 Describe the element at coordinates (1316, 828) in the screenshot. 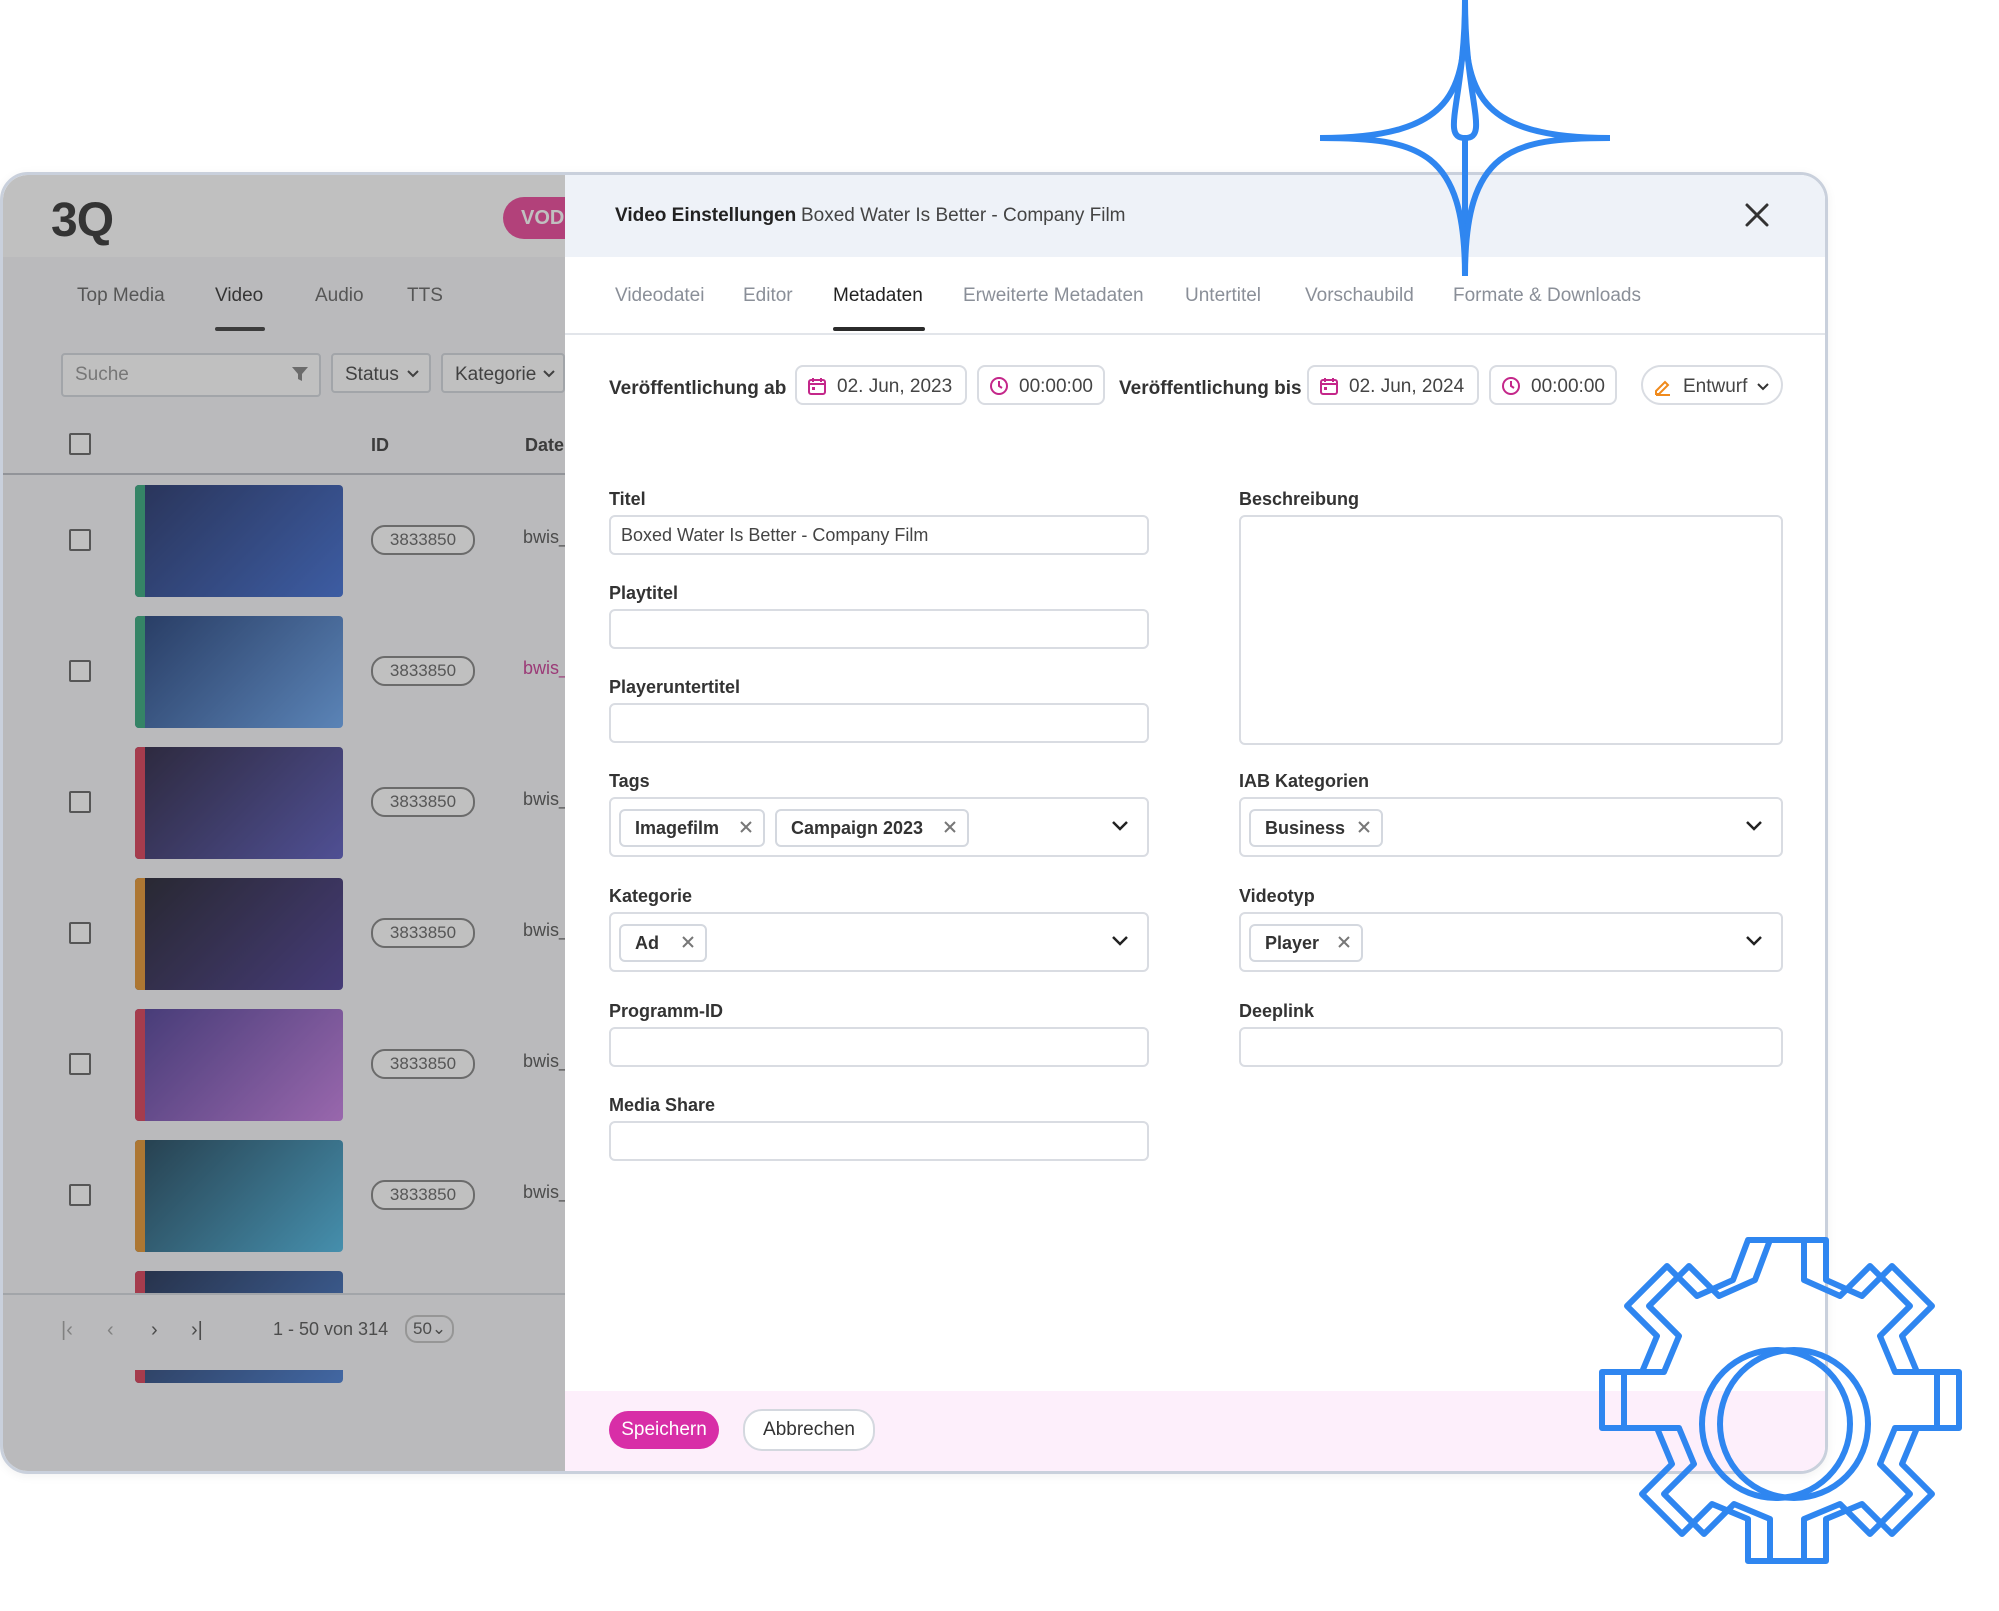

I see `iab-chip: Business` at that location.